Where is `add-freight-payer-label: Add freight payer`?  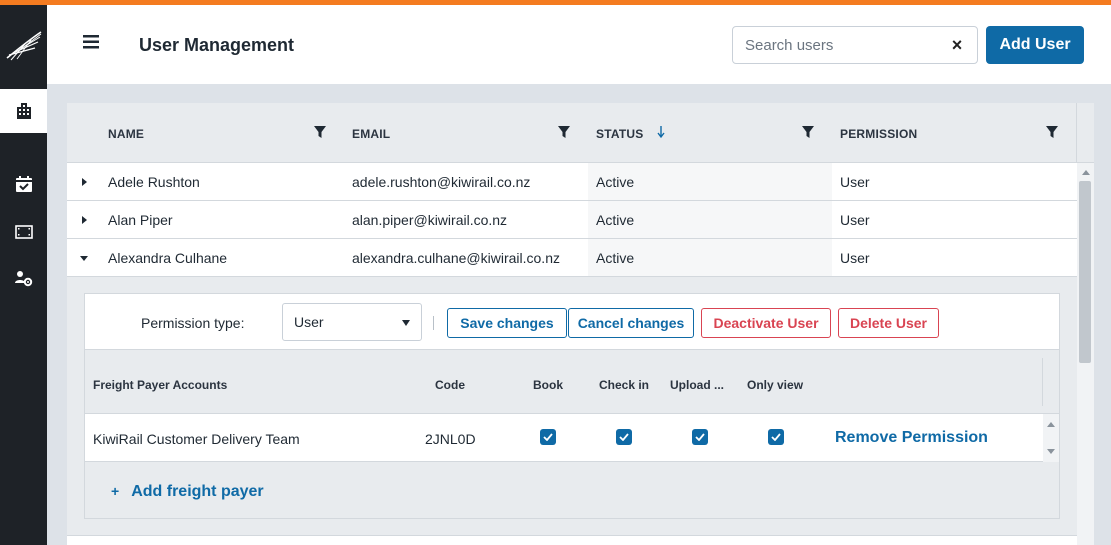 add-freight-payer-label: Add freight payer is located at coordinates (197, 491).